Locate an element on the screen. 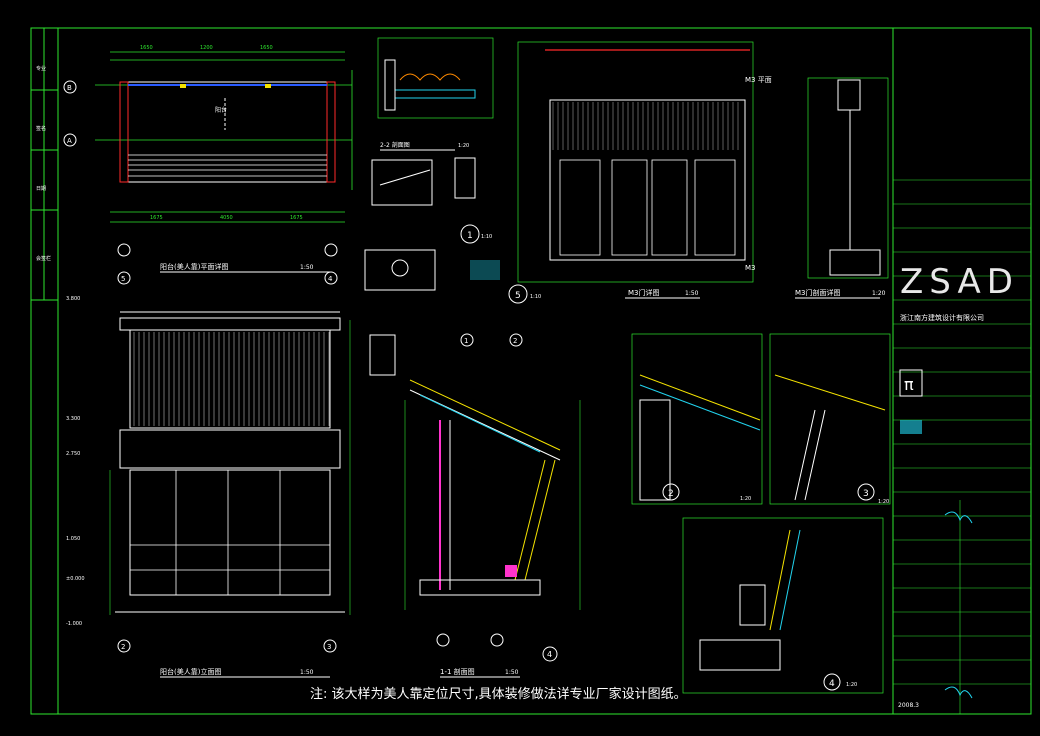 The width and height of the screenshot is (1040, 736). detail-1-scale: 1:10 is located at coordinates (486, 237).